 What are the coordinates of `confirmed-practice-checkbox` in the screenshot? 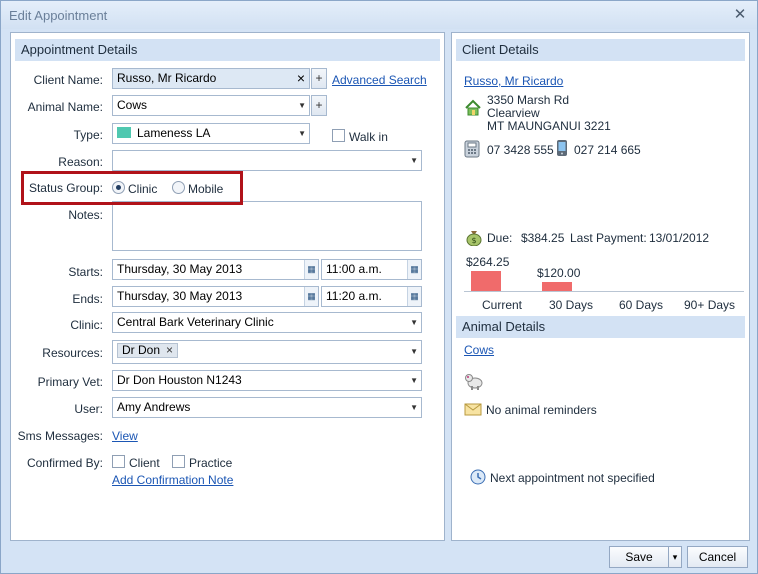 It's located at (178, 461).